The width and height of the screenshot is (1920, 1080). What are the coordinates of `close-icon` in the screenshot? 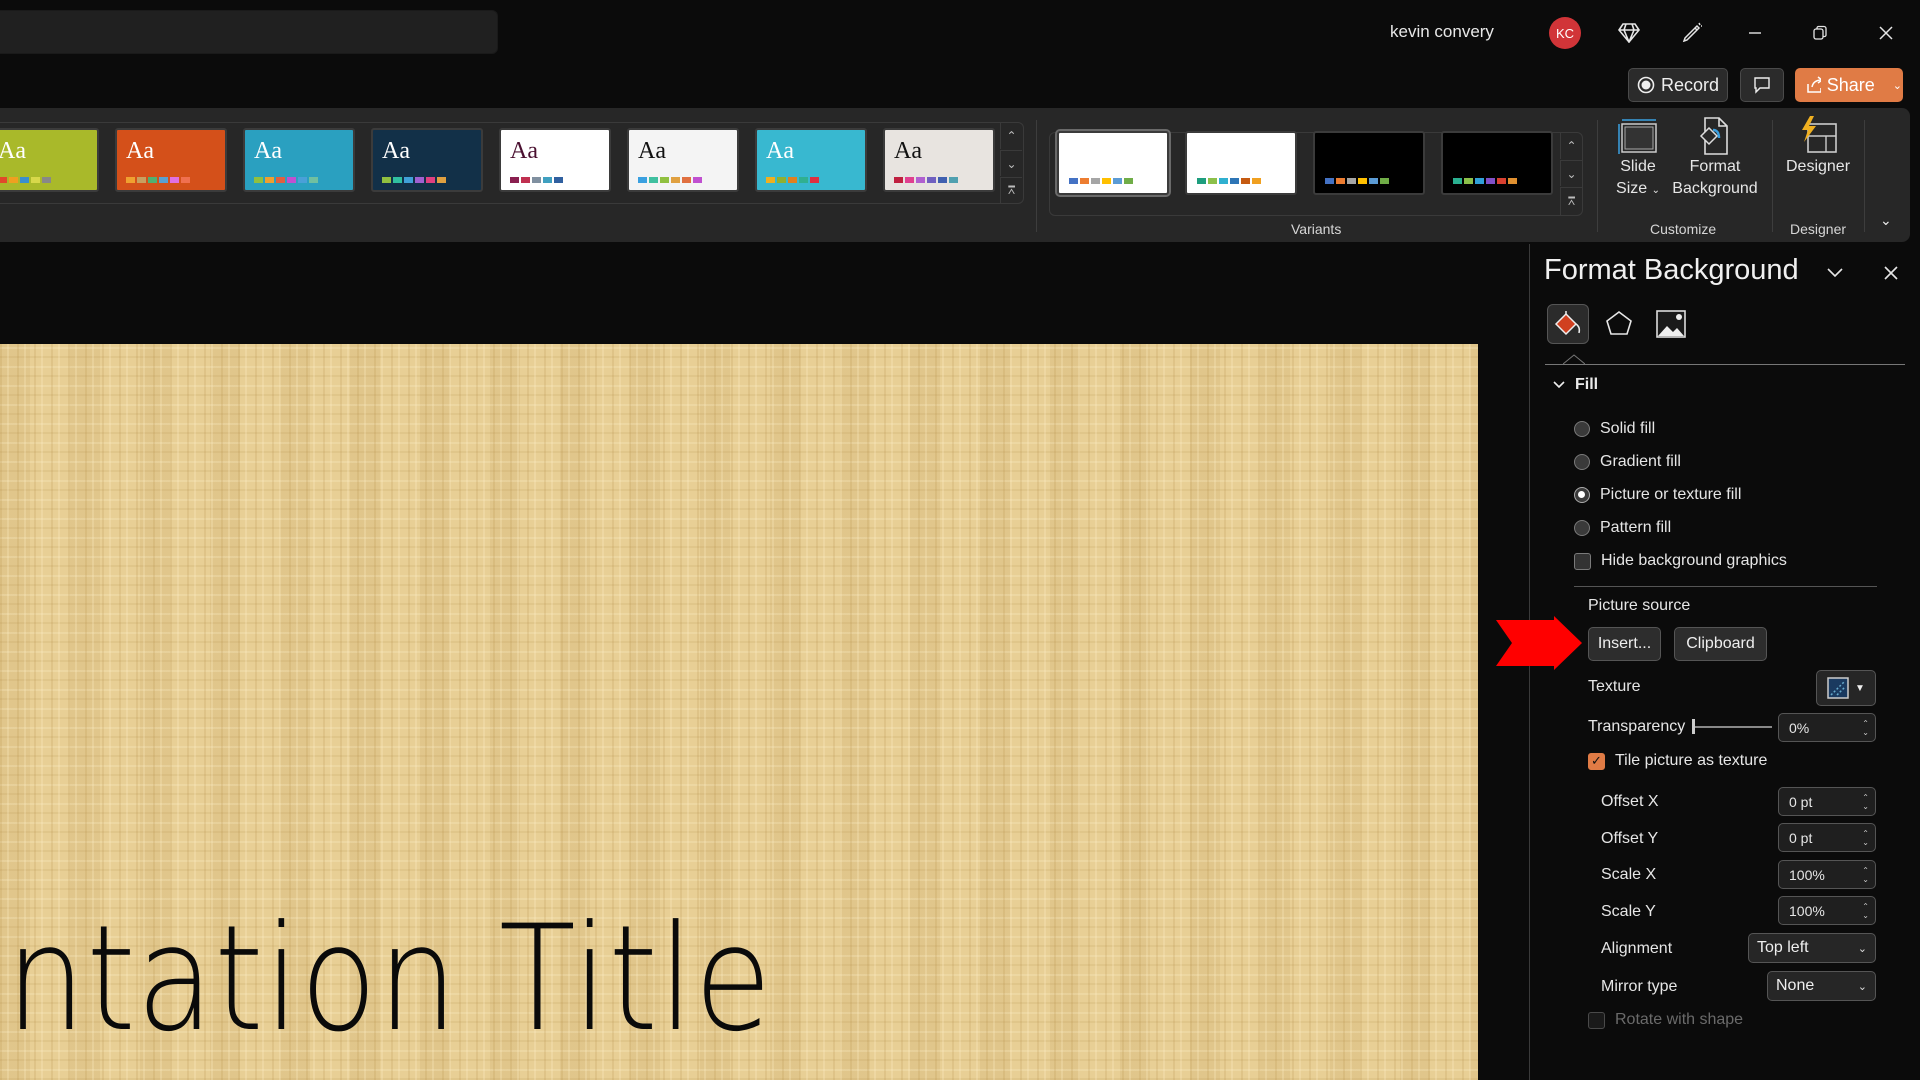 It's located at (1886, 33).